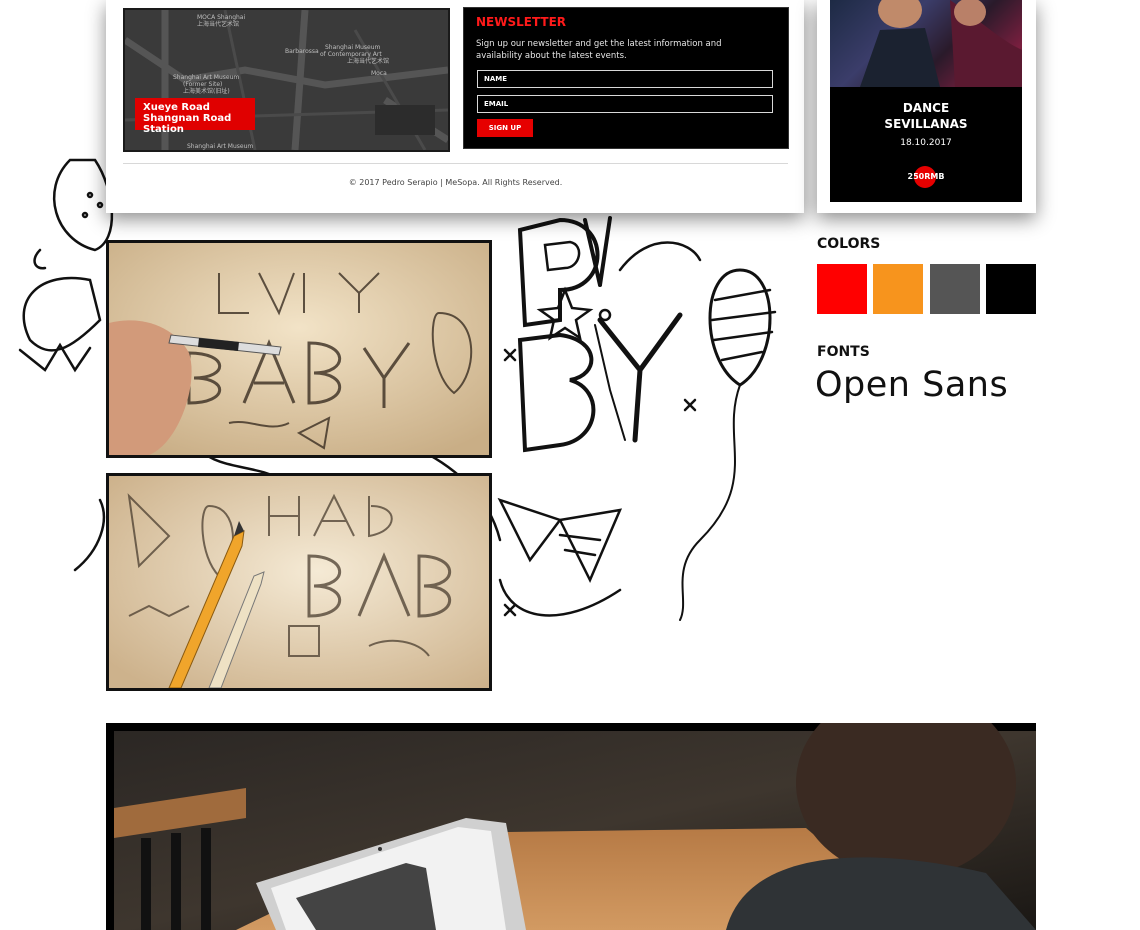 The width and height of the screenshot is (1140, 930). Describe the element at coordinates (898, 289) in the screenshot. I see `color-swatch-orange` at that location.